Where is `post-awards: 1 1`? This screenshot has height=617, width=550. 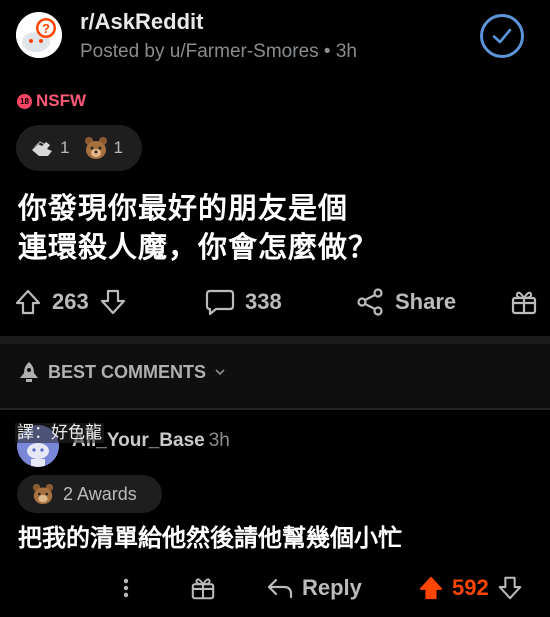
post-awards: 1 1 is located at coordinates (79, 148).